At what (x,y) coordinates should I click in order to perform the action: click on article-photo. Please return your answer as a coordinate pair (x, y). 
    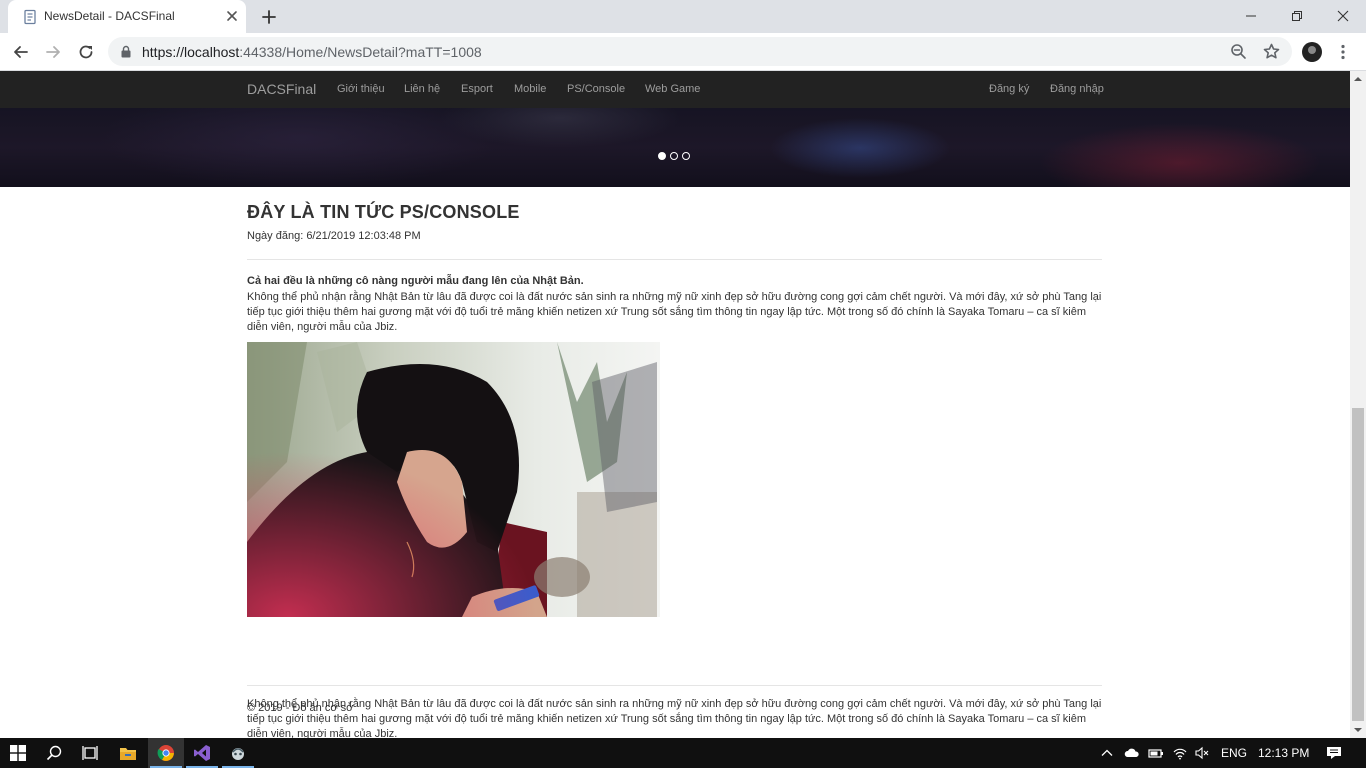
    Looking at the image, I should click on (453, 479).